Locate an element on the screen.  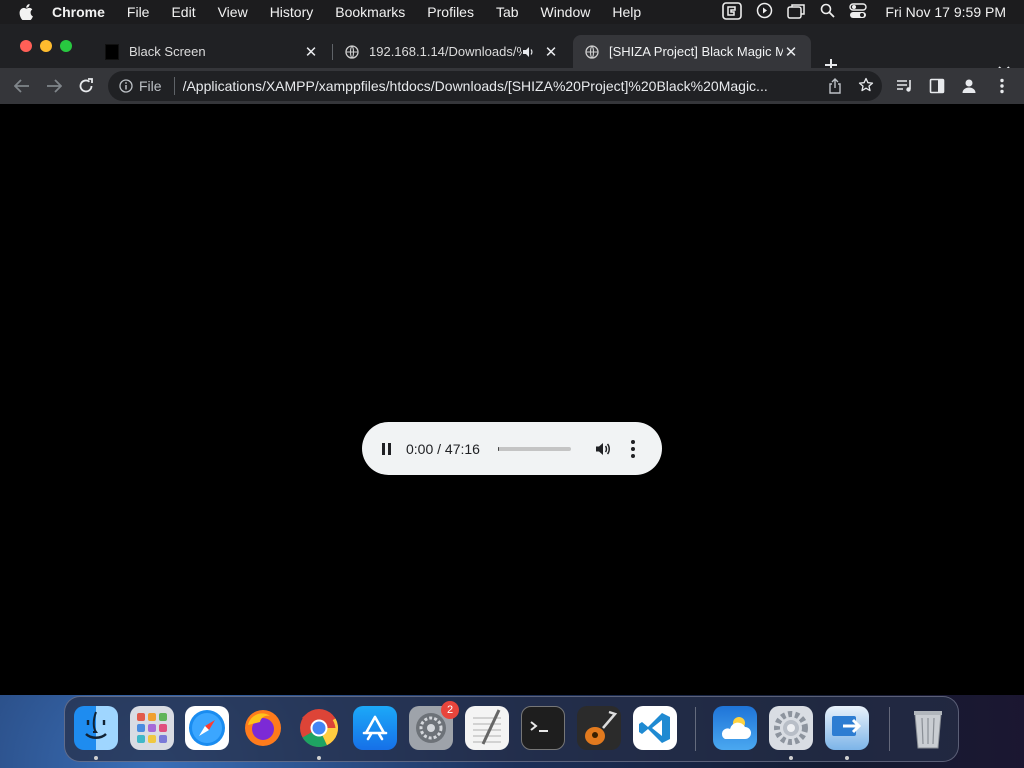
seek-progress is located at coordinates (498, 448).